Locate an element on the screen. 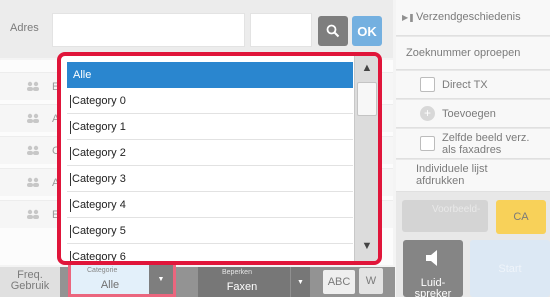 The height and width of the screenshot is (297, 550). scroll-to-top-icon: ▲ is located at coordinates (366, 68).